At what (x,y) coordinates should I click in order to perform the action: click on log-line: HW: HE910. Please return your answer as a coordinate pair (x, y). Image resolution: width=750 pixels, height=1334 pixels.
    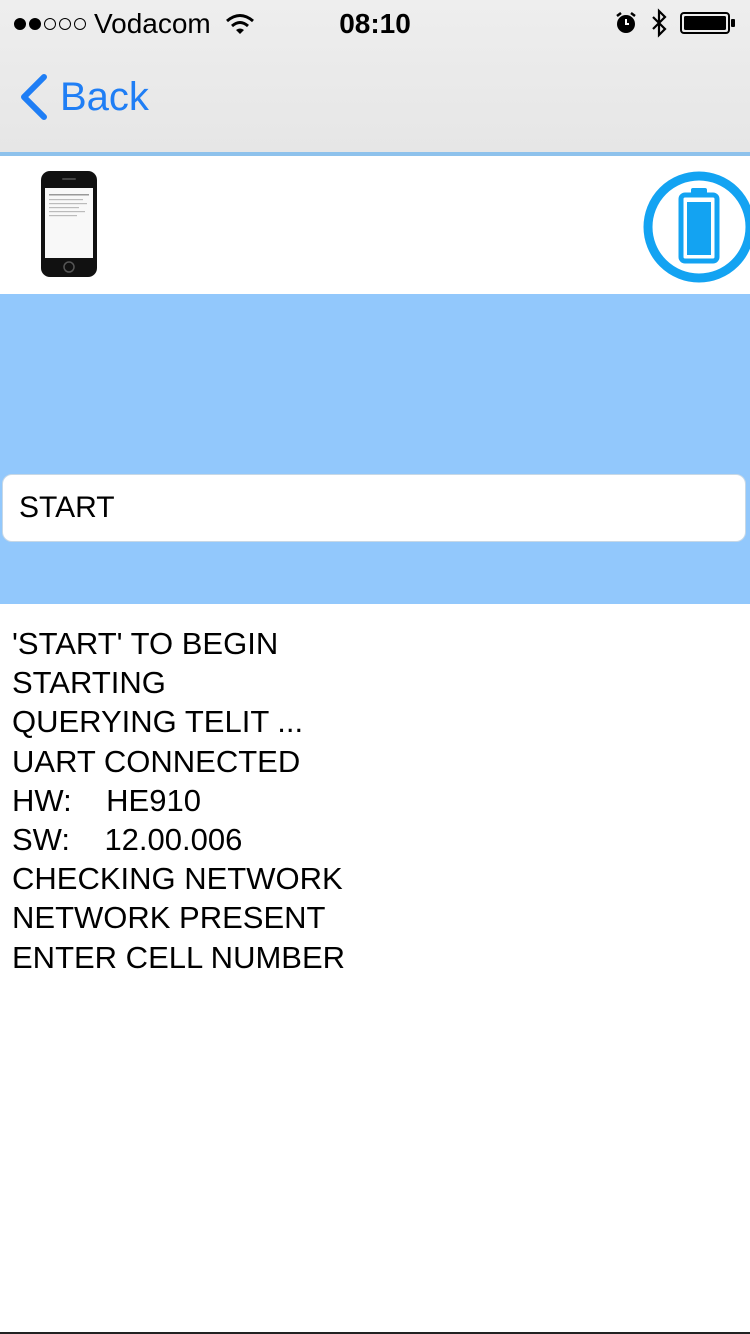
    Looking at the image, I should click on (106, 800).